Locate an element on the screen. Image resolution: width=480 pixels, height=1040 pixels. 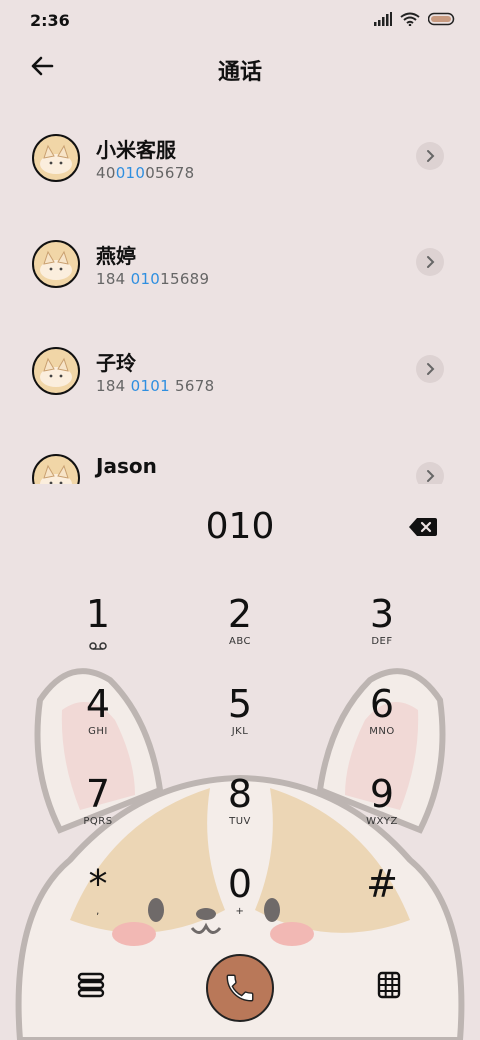
key-3: 3 DEF is located at coordinates (382, 632).